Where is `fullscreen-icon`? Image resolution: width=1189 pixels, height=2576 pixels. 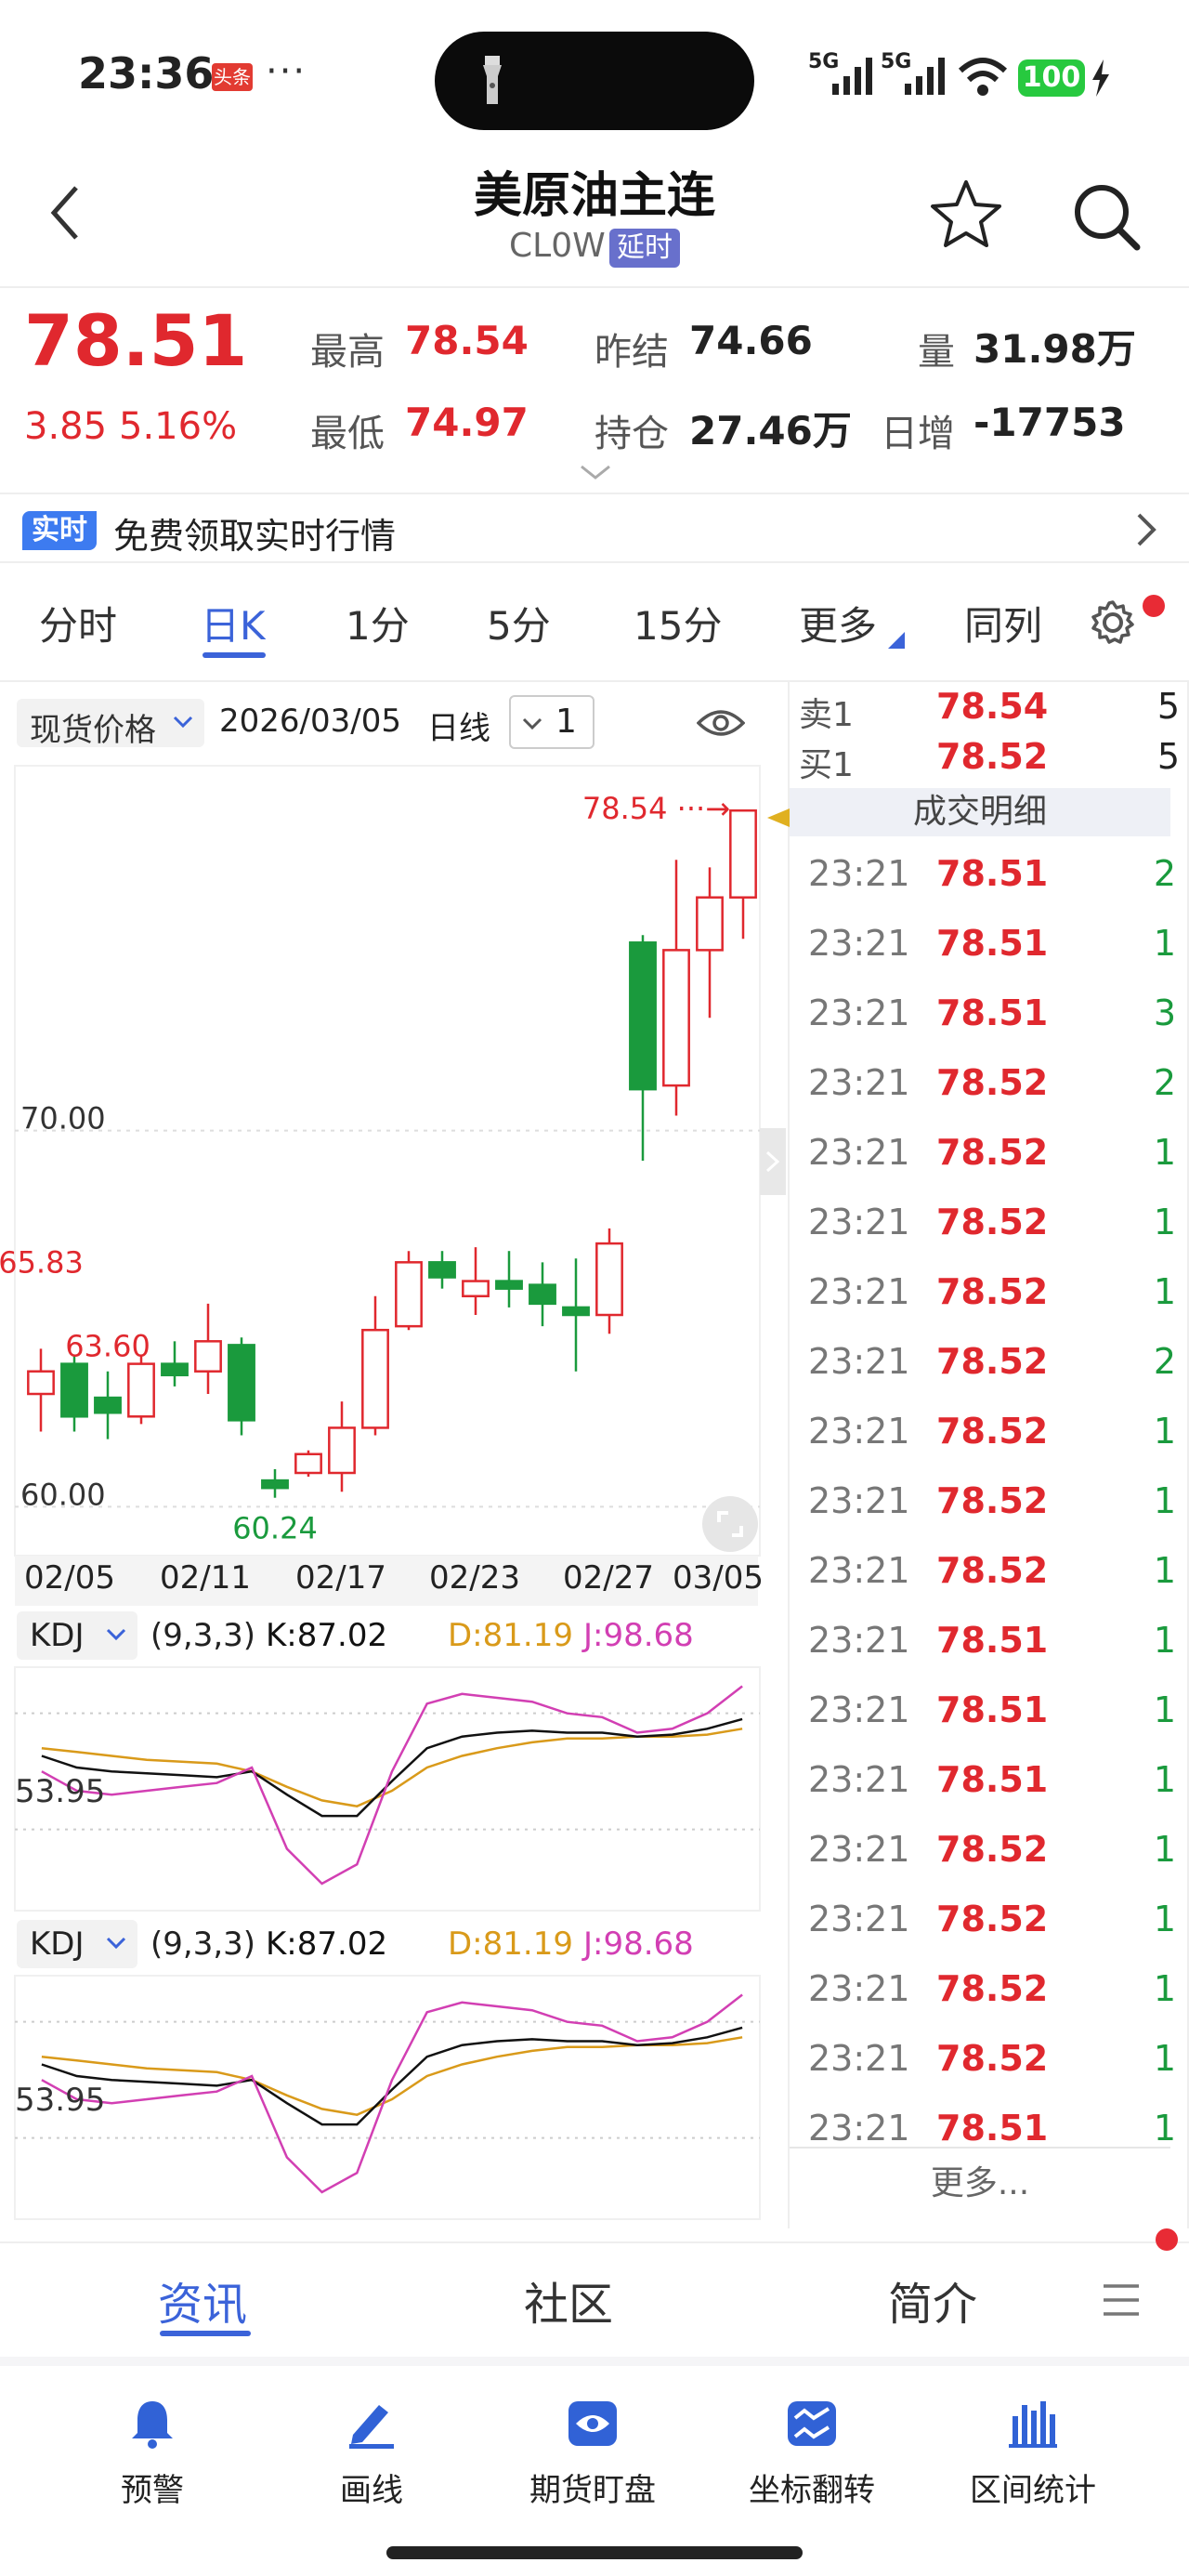
fullscreen-icon is located at coordinates (730, 1524).